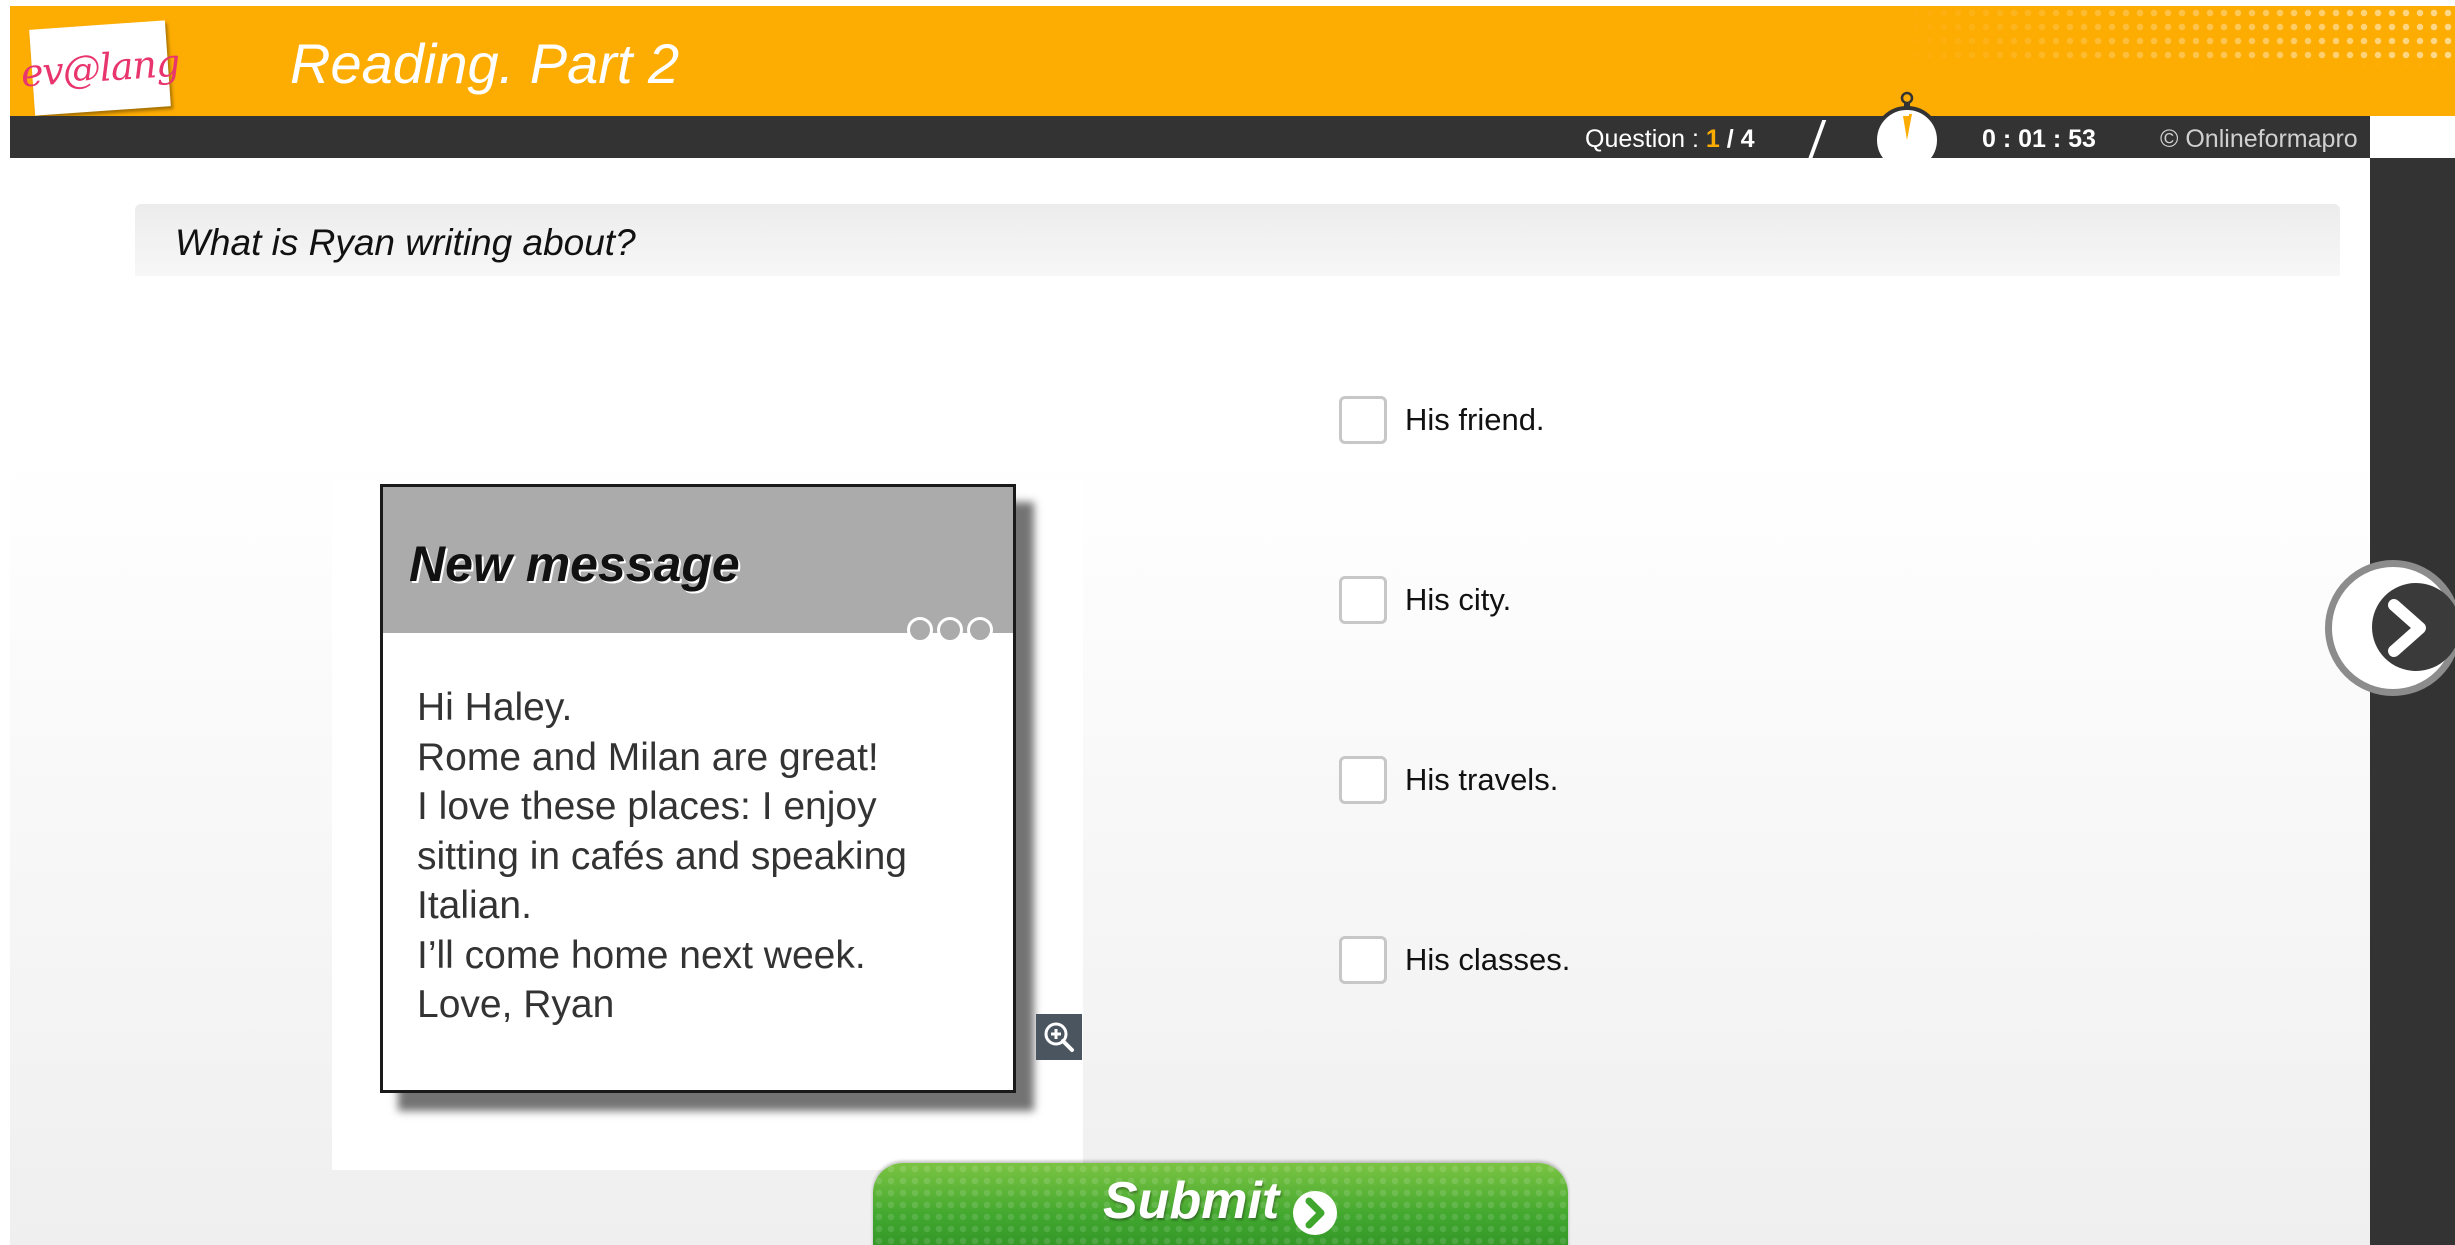 This screenshot has height=1245, width=2455. What do you see at coordinates (2175, 36) in the screenshot?
I see `header-dot-pattern` at bounding box center [2175, 36].